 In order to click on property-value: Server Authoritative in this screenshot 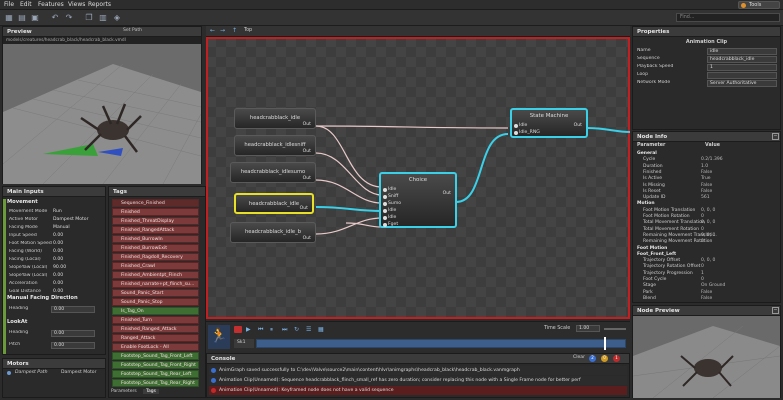, I will do `click(742, 83)`.